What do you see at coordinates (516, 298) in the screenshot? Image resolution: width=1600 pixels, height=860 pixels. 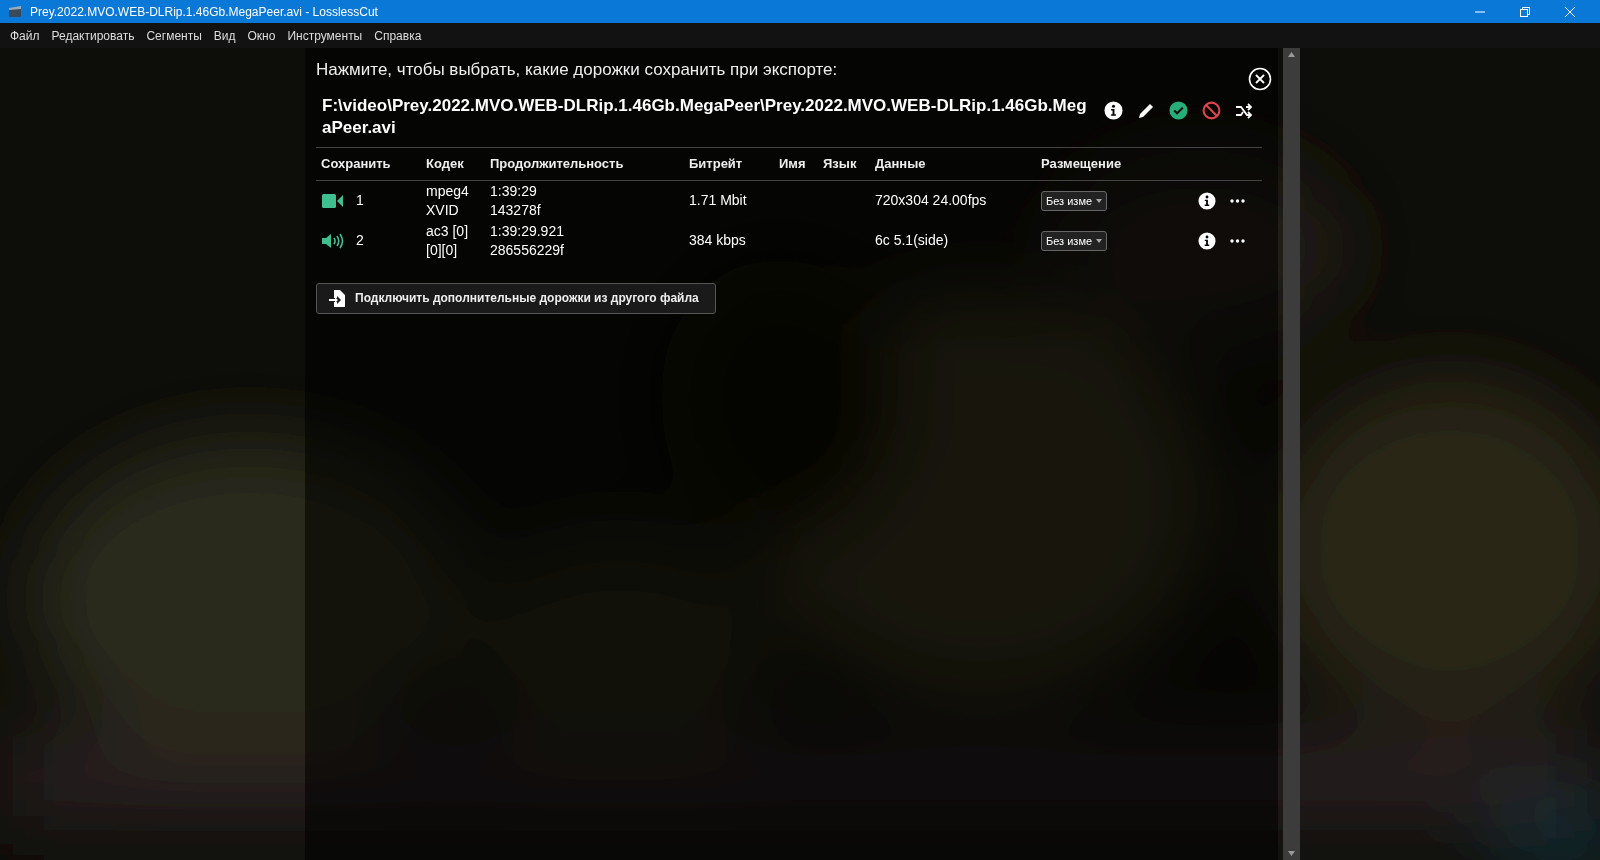 I see `include-tracks-button: Подключить дополнительные дорожки из другого файла` at bounding box center [516, 298].